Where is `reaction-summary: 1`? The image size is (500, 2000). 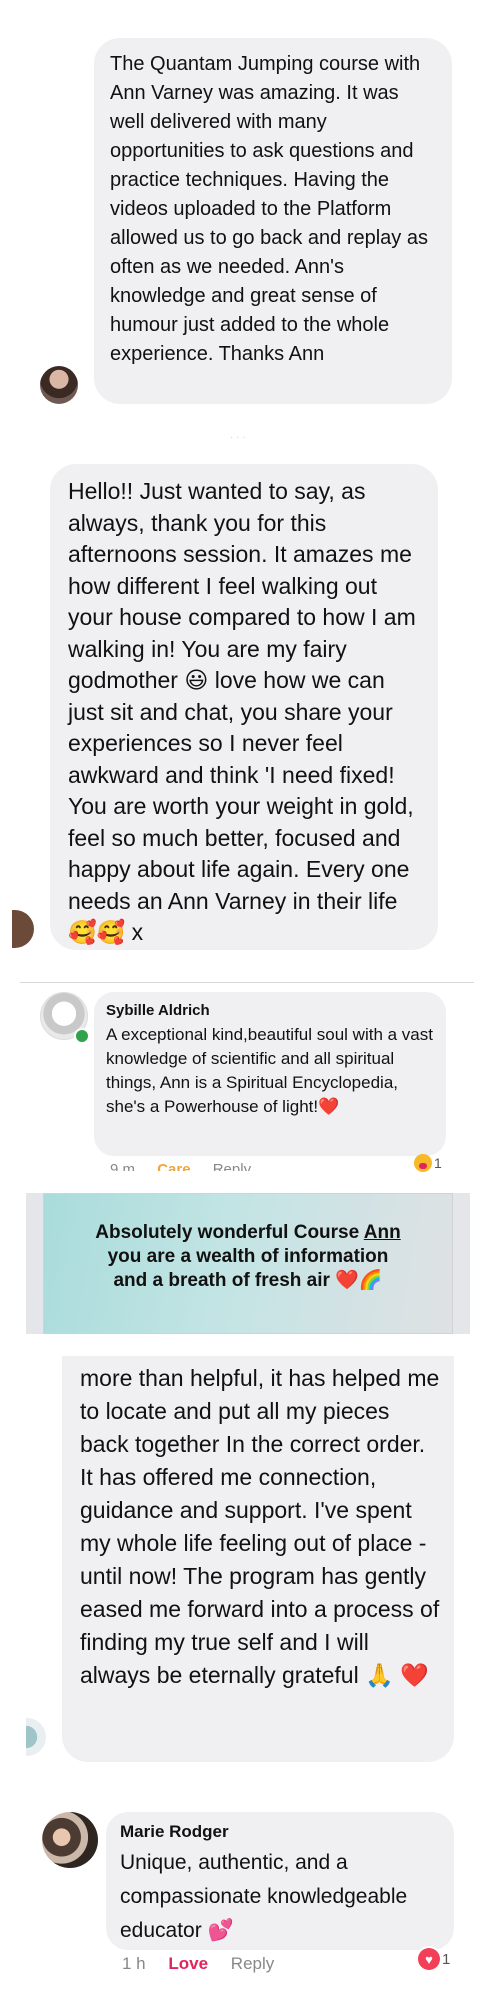 reaction-summary: 1 is located at coordinates (428, 1163).